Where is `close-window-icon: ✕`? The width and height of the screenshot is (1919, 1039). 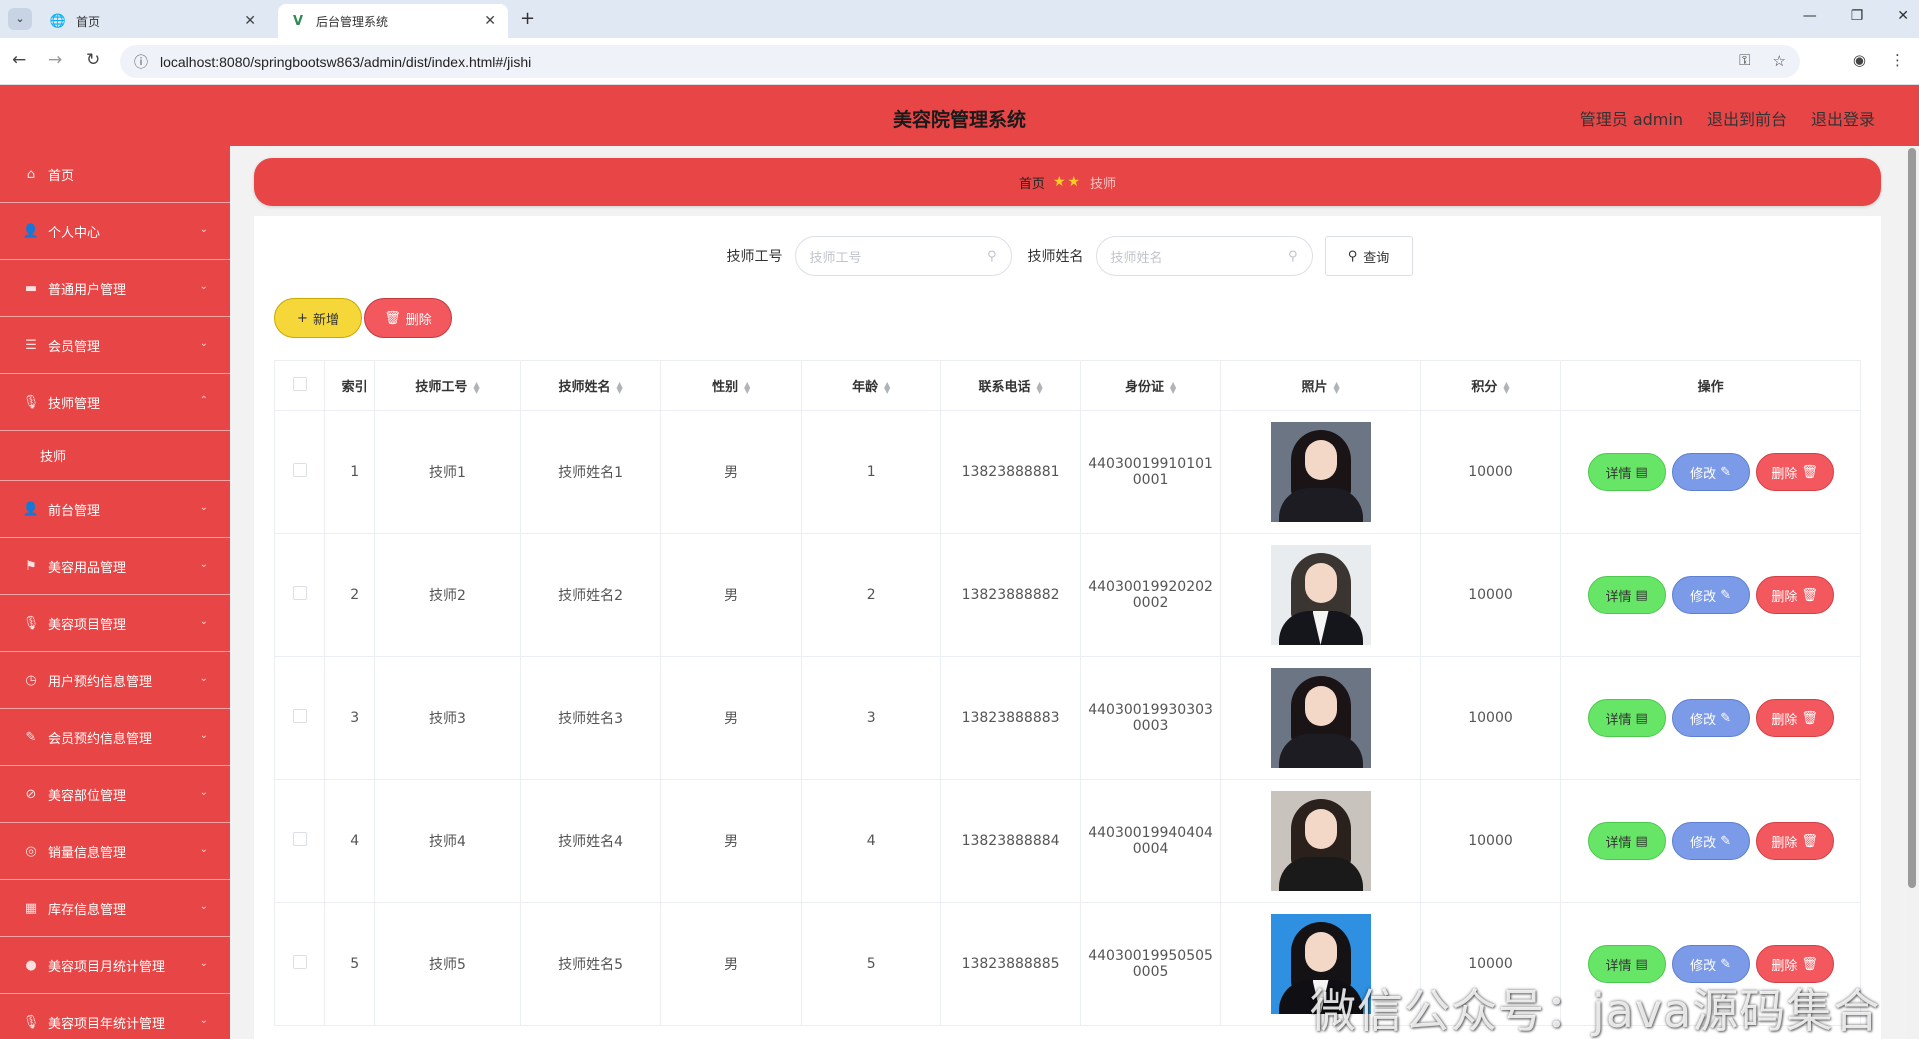 close-window-icon: ✕ is located at coordinates (1903, 16).